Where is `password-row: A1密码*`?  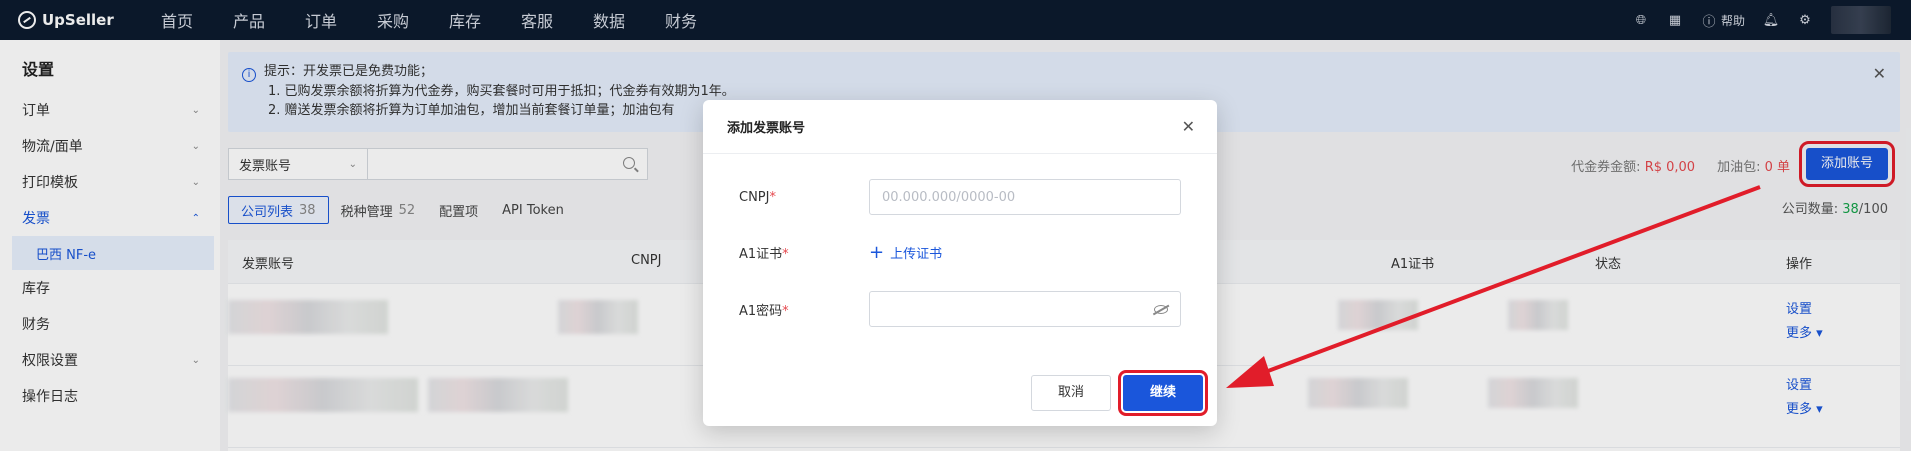
password-row: A1密码* is located at coordinates (960, 309).